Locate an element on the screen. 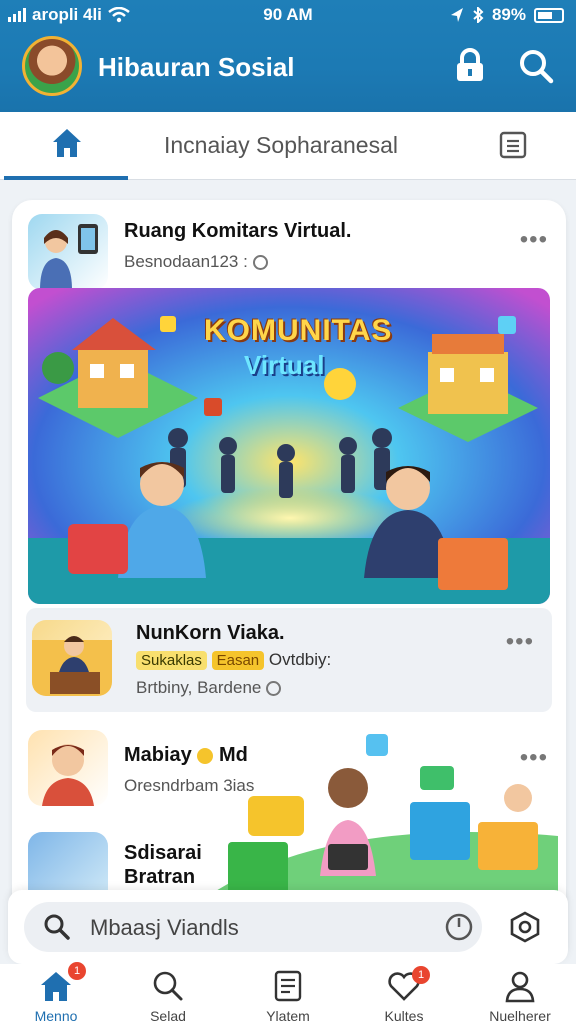  user-icon is located at coordinates (520, 987).